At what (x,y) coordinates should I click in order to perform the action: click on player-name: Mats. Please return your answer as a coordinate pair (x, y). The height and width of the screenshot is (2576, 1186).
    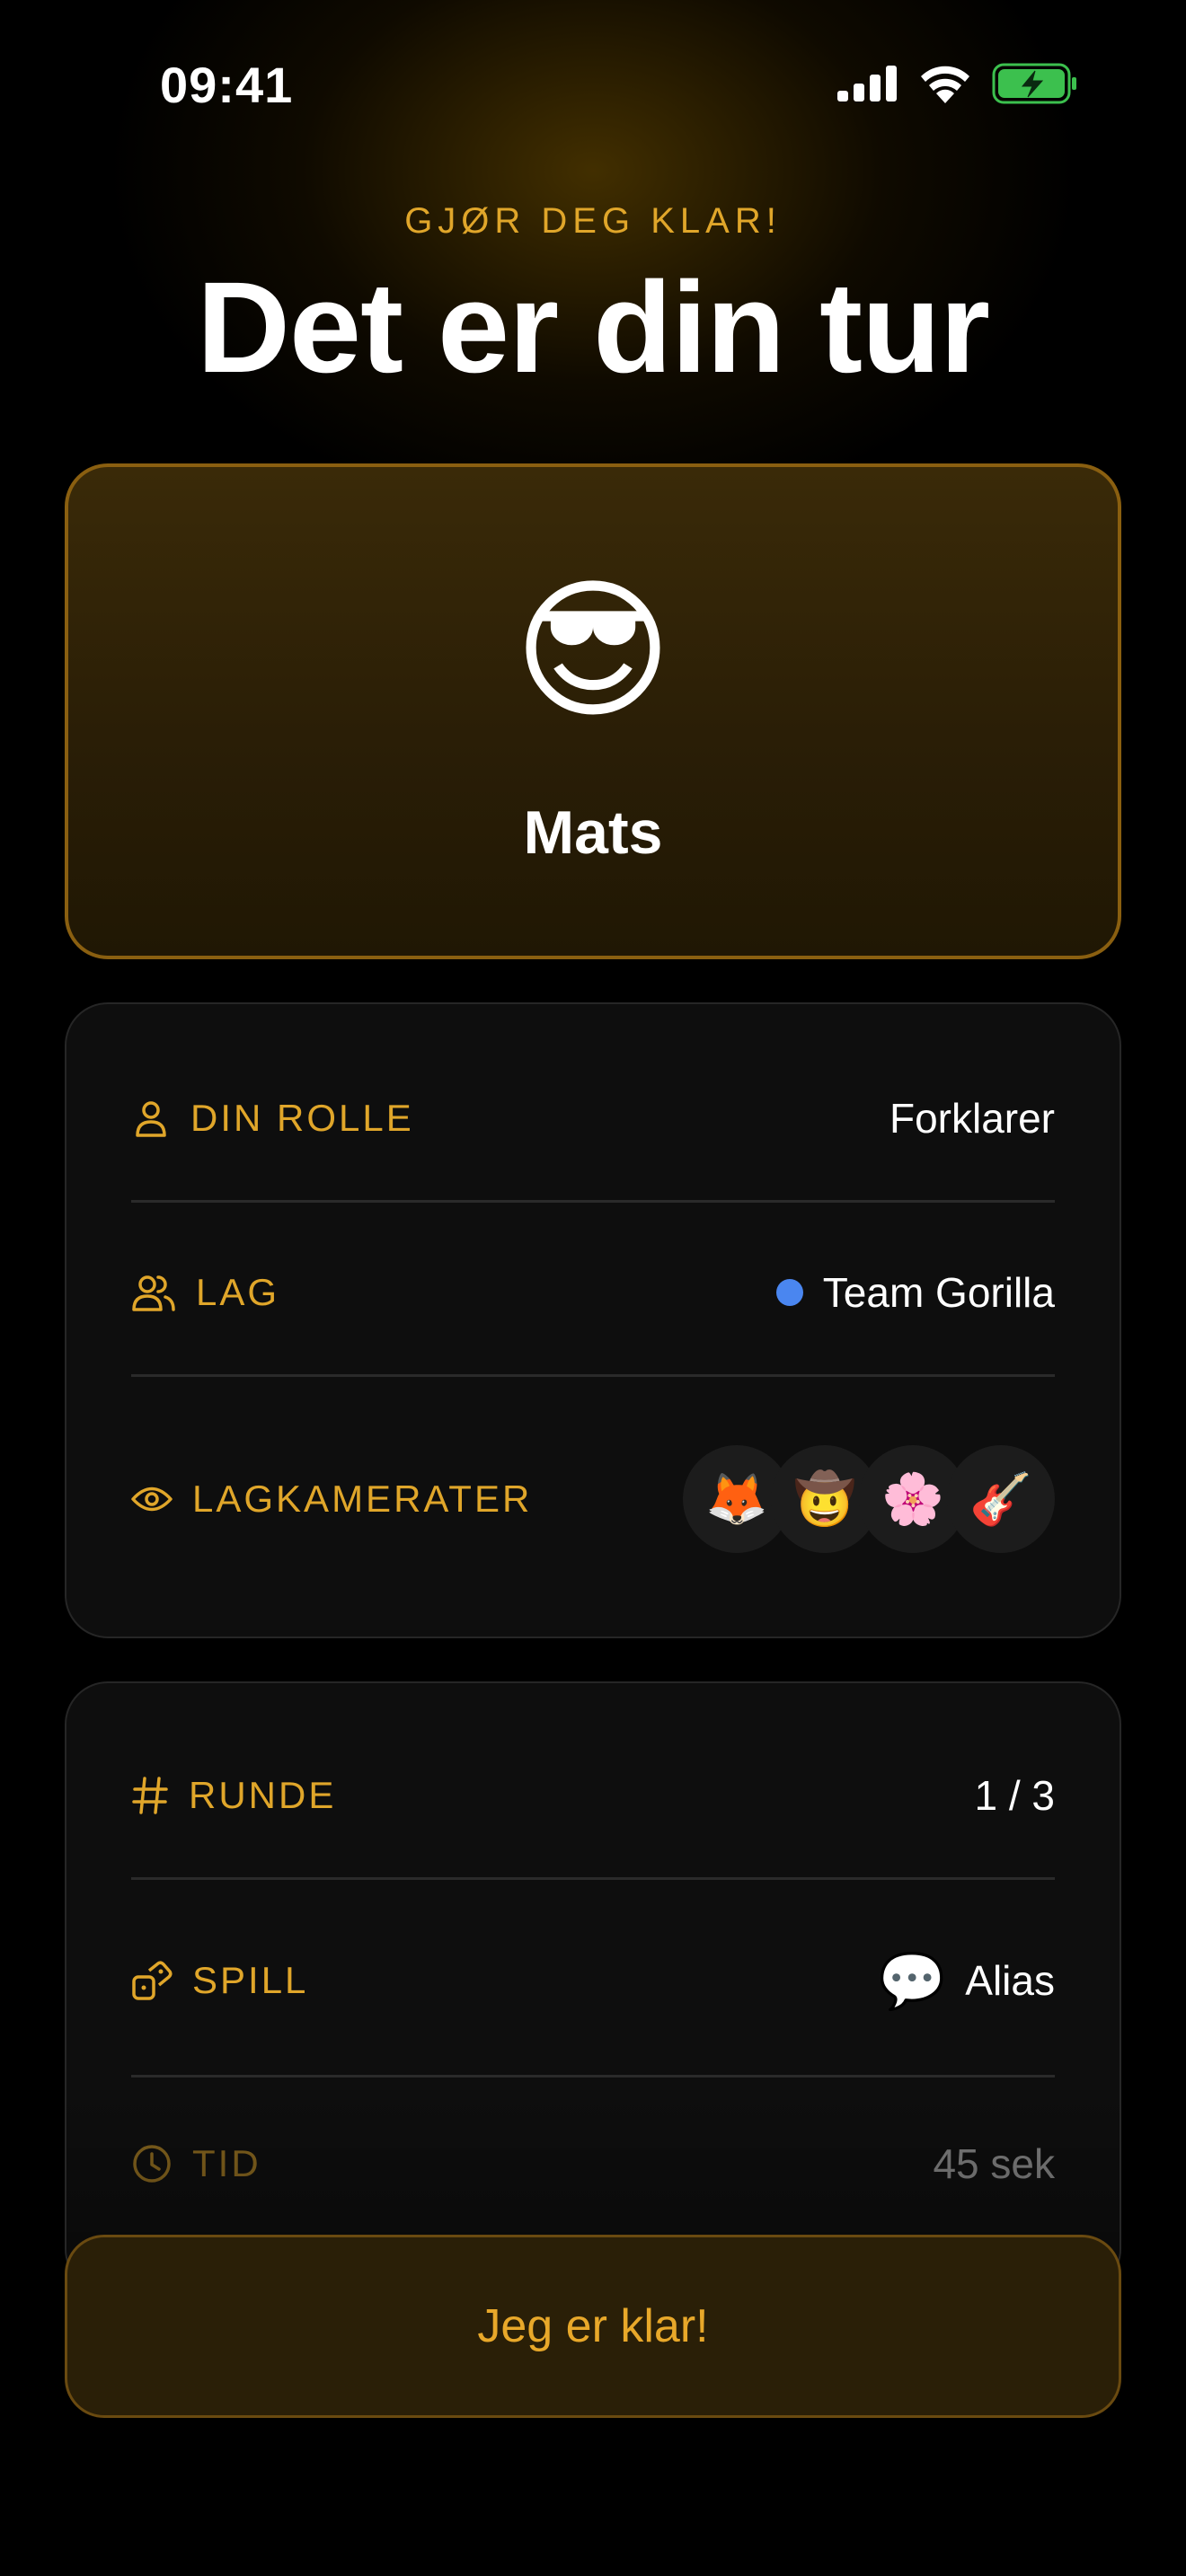
    Looking at the image, I should click on (593, 832).